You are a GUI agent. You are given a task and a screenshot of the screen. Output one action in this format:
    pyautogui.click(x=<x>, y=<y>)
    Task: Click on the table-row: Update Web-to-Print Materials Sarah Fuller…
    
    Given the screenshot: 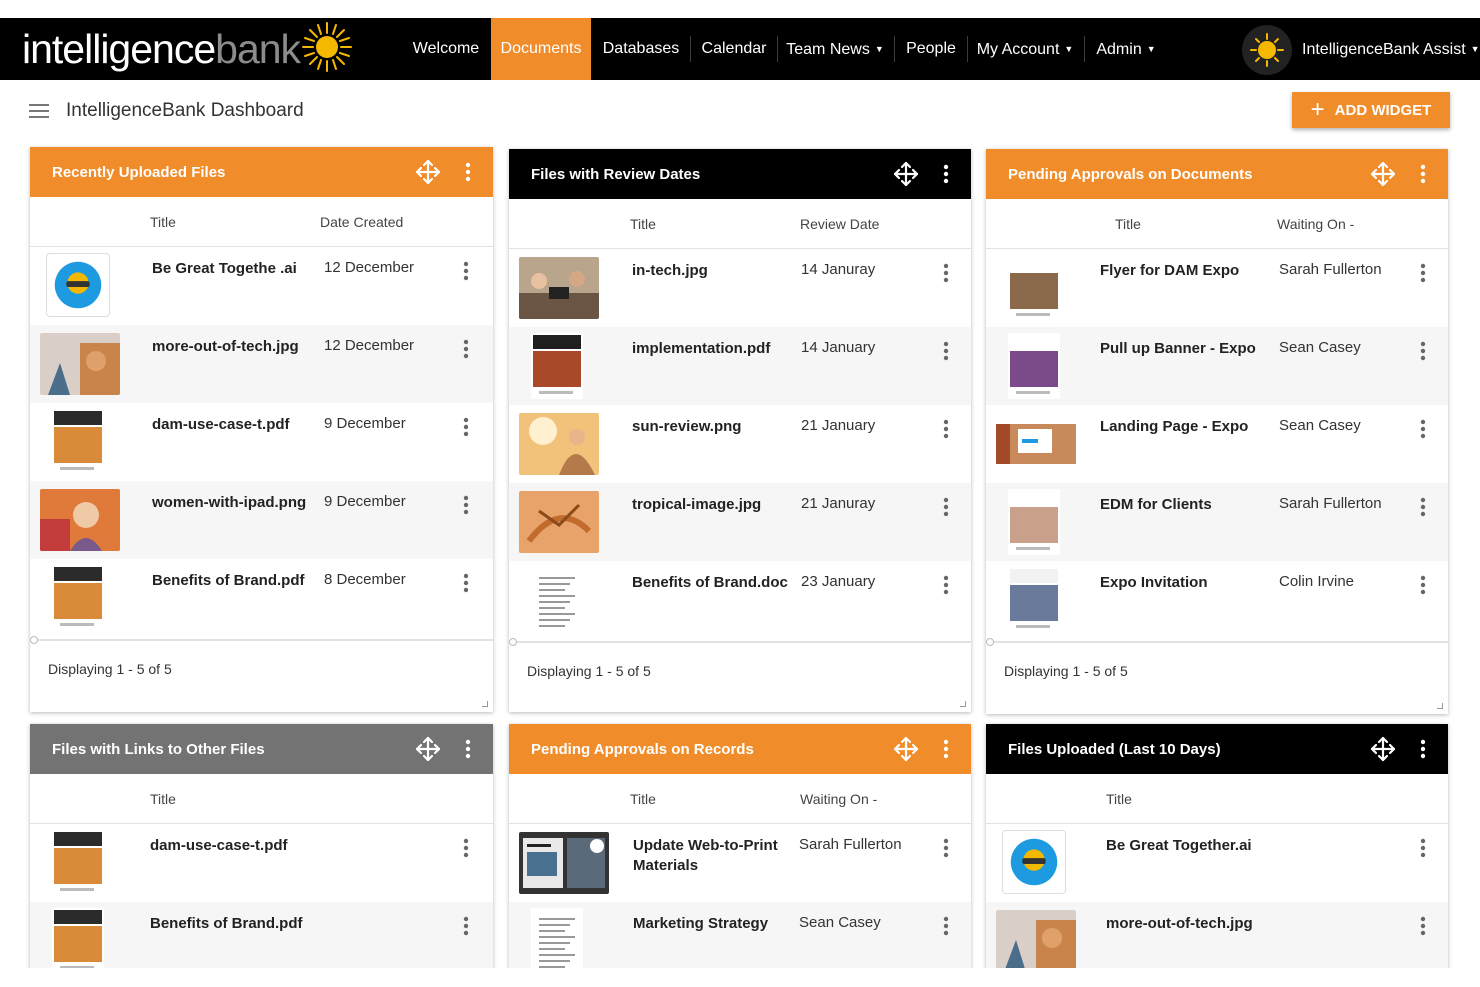 What is the action you would take?
    pyautogui.click(x=740, y=863)
    